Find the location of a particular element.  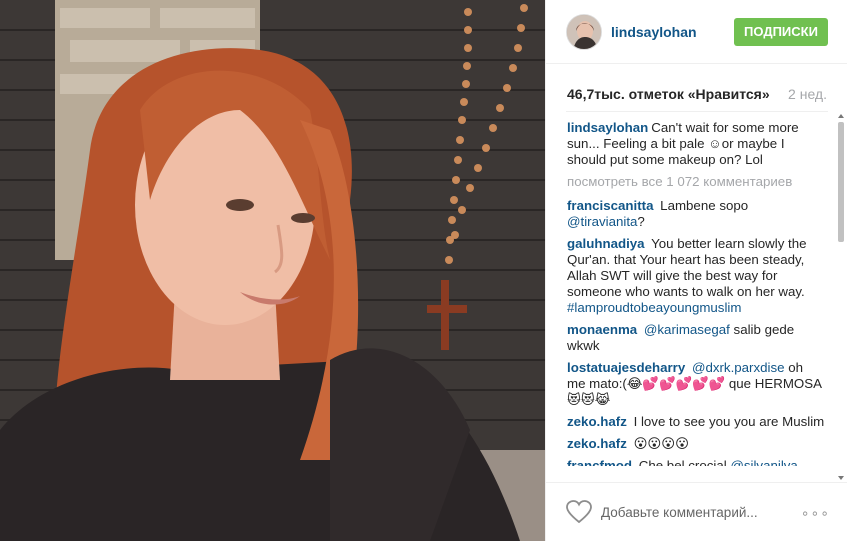

post-author-username: lindsaylohan is located at coordinates (654, 32).